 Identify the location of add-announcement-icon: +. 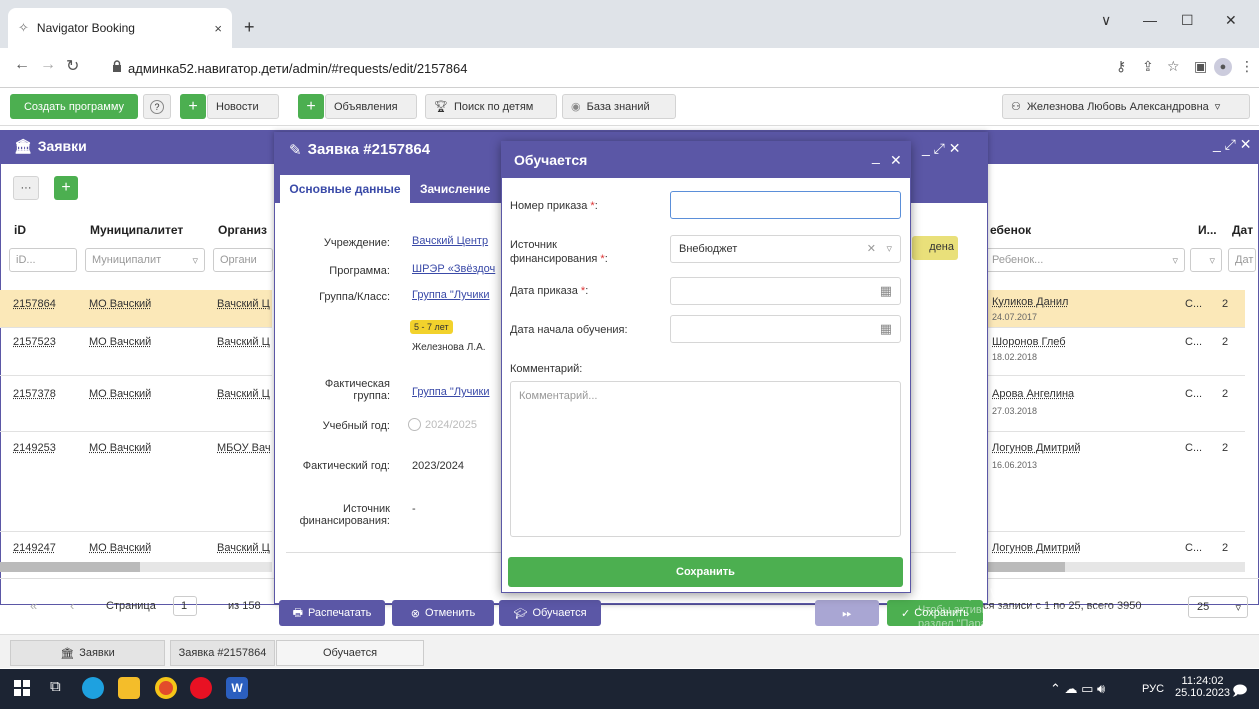
(311, 106).